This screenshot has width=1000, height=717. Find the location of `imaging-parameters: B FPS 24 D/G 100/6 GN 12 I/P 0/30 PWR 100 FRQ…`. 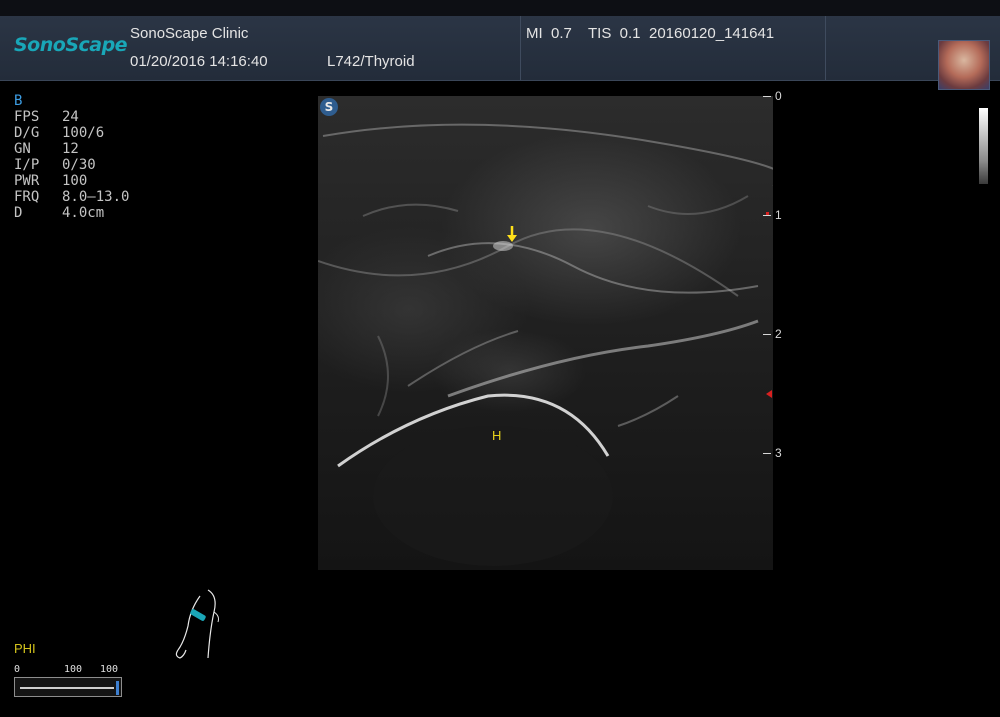

imaging-parameters: B FPS 24 D/G 100/6 GN 12 I/P 0/30 PWR 100 FRQ… is located at coordinates (71, 157).